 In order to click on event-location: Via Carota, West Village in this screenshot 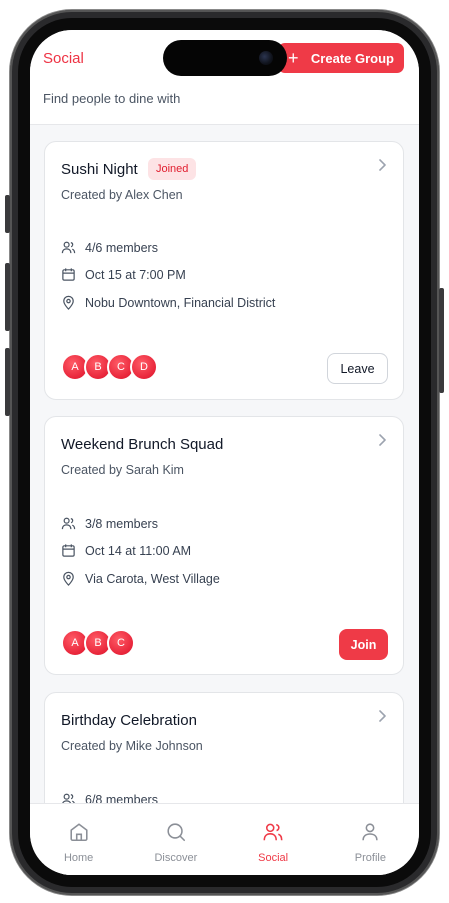, I will do `click(152, 578)`.